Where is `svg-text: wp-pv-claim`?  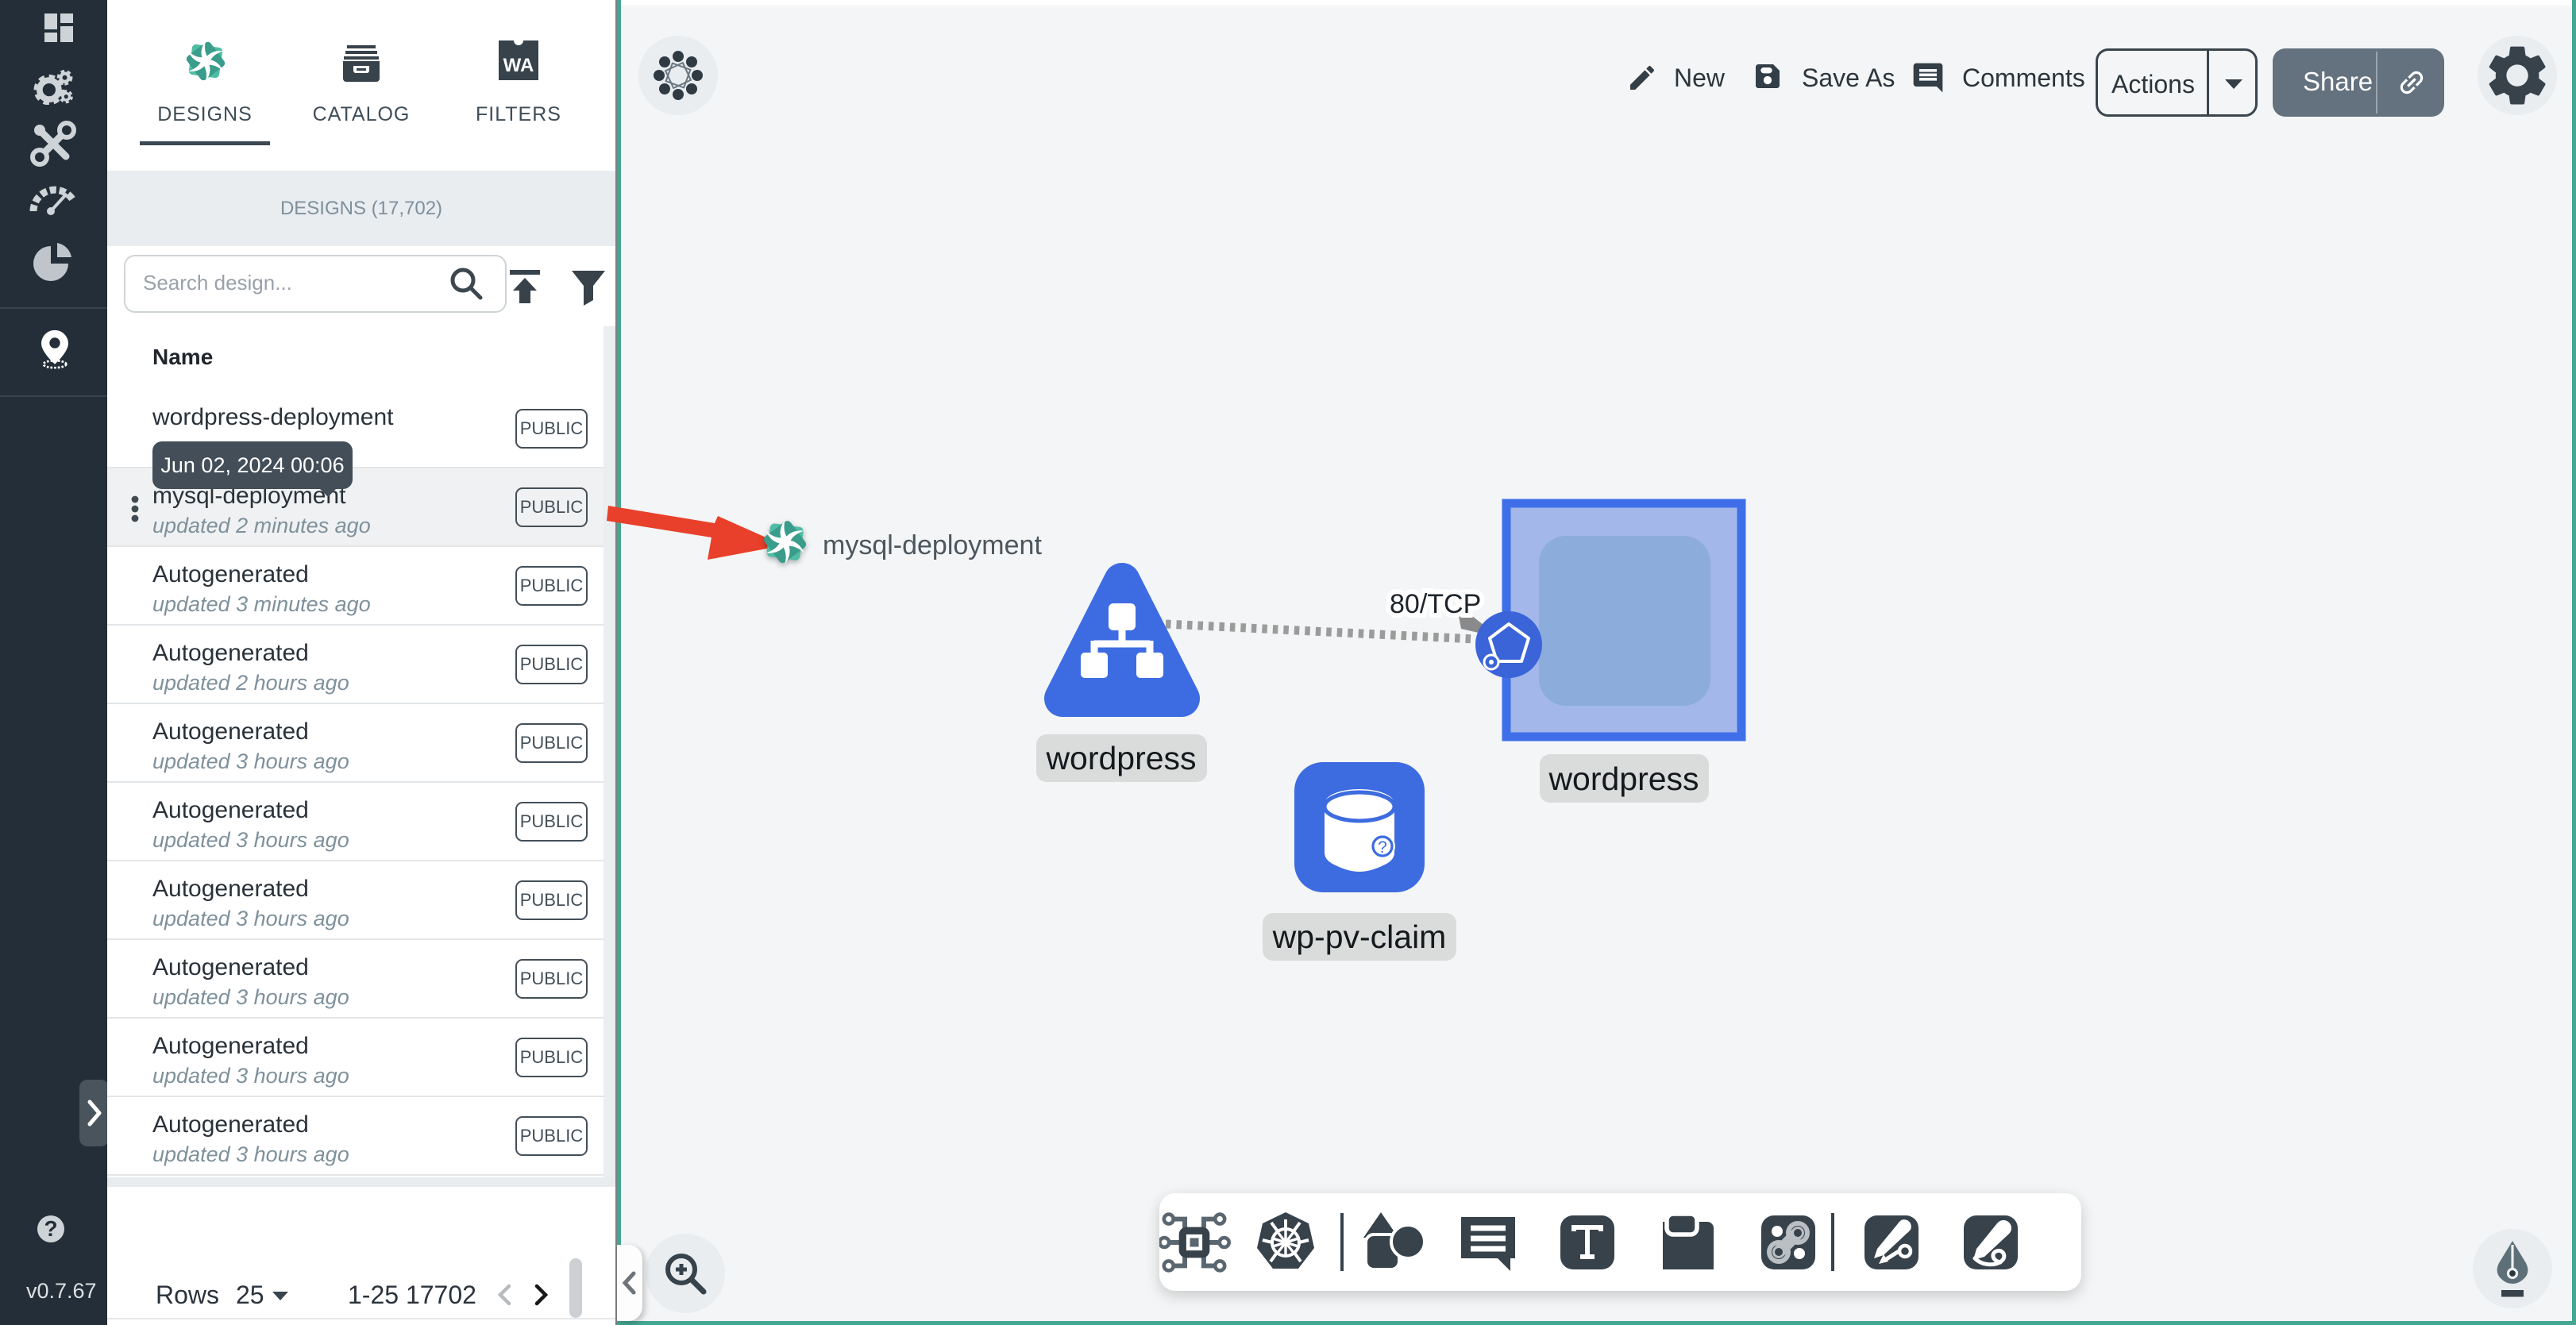
svg-text: wp-pv-claim is located at coordinates (1359, 937).